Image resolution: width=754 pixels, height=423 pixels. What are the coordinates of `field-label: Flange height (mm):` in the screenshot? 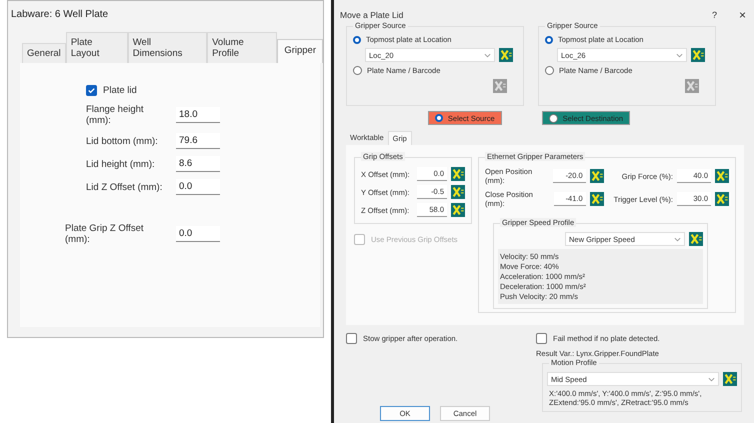 It's located at (115, 115).